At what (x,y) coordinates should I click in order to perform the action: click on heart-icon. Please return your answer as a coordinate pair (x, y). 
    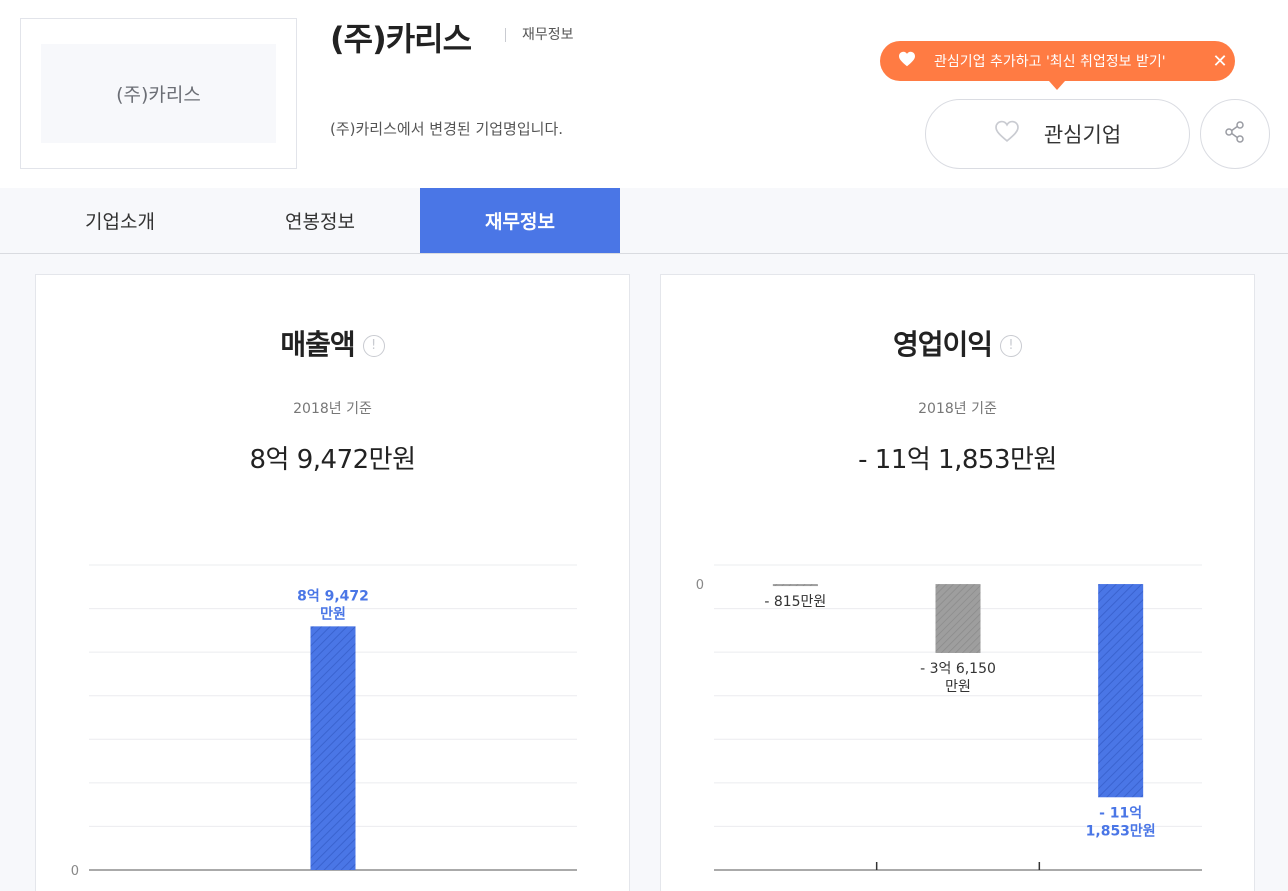
    Looking at the image, I should click on (908, 61).